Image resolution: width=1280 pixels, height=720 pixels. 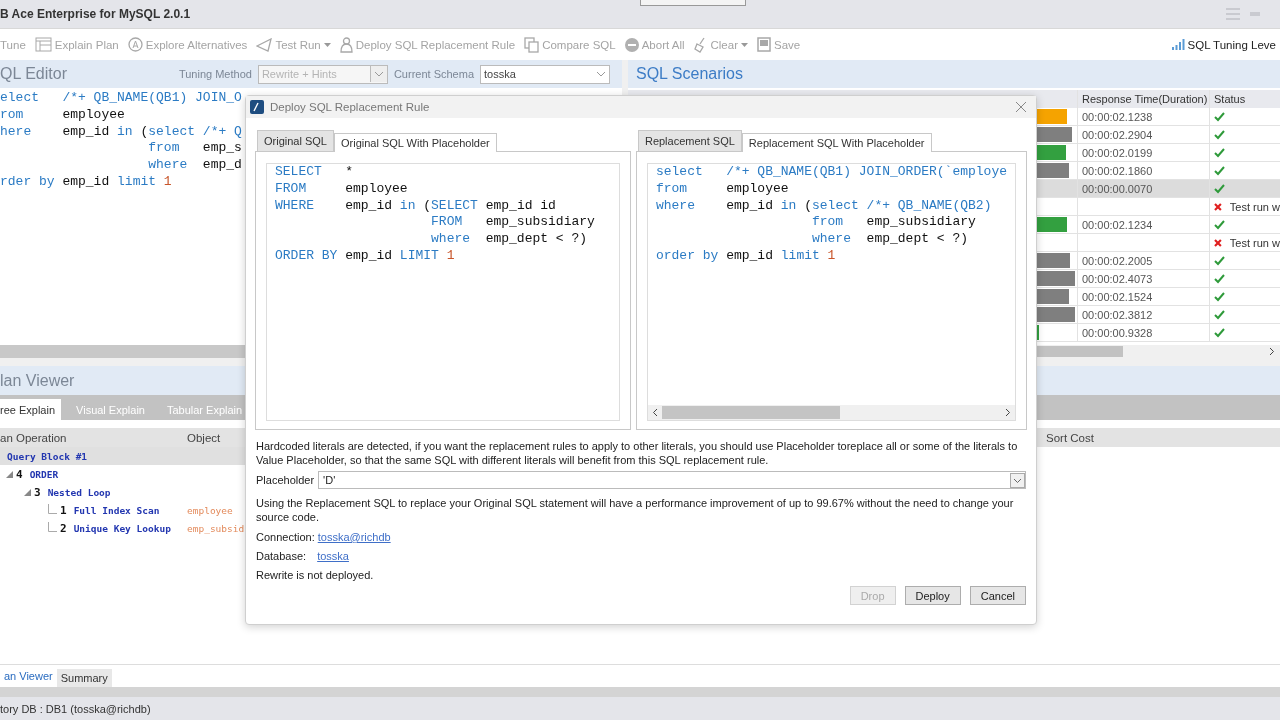 I want to click on notice-text: Hardcoded literals are detected, if you want the replacement rules to apply to other literals, you should use Placeholder toreplace all or some of the literals to Value Placeholder, so that the same SQL with different literals will benefit from this SQL replacement rule., so click(x=637, y=453).